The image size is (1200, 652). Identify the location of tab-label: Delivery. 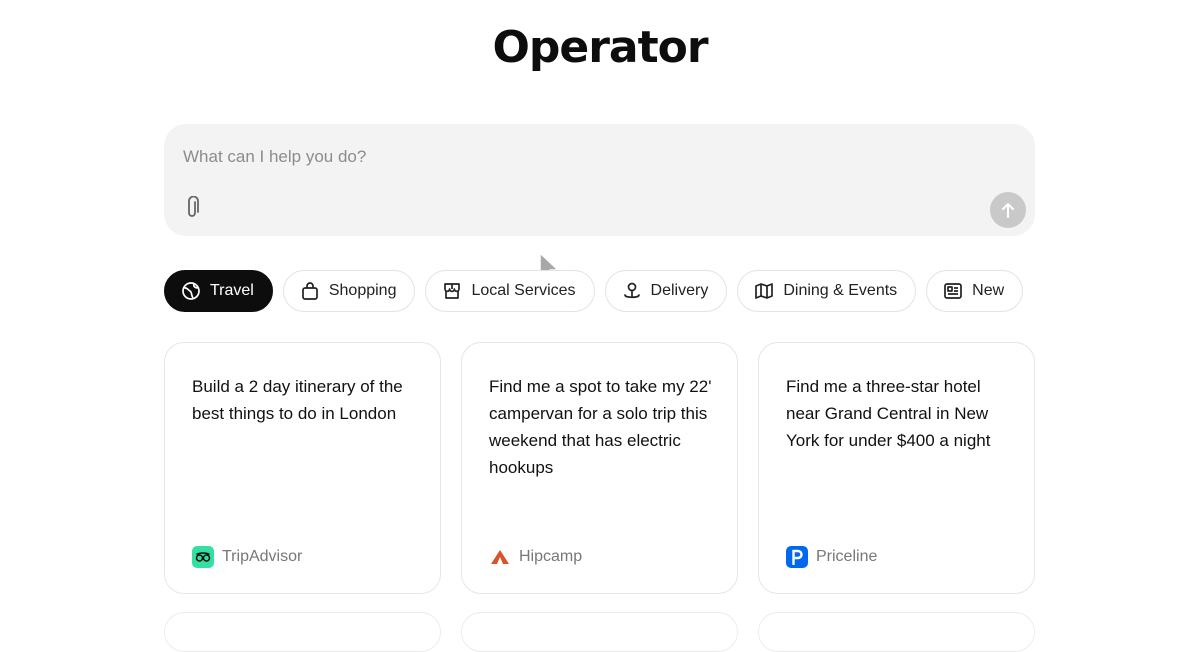
(679, 290).